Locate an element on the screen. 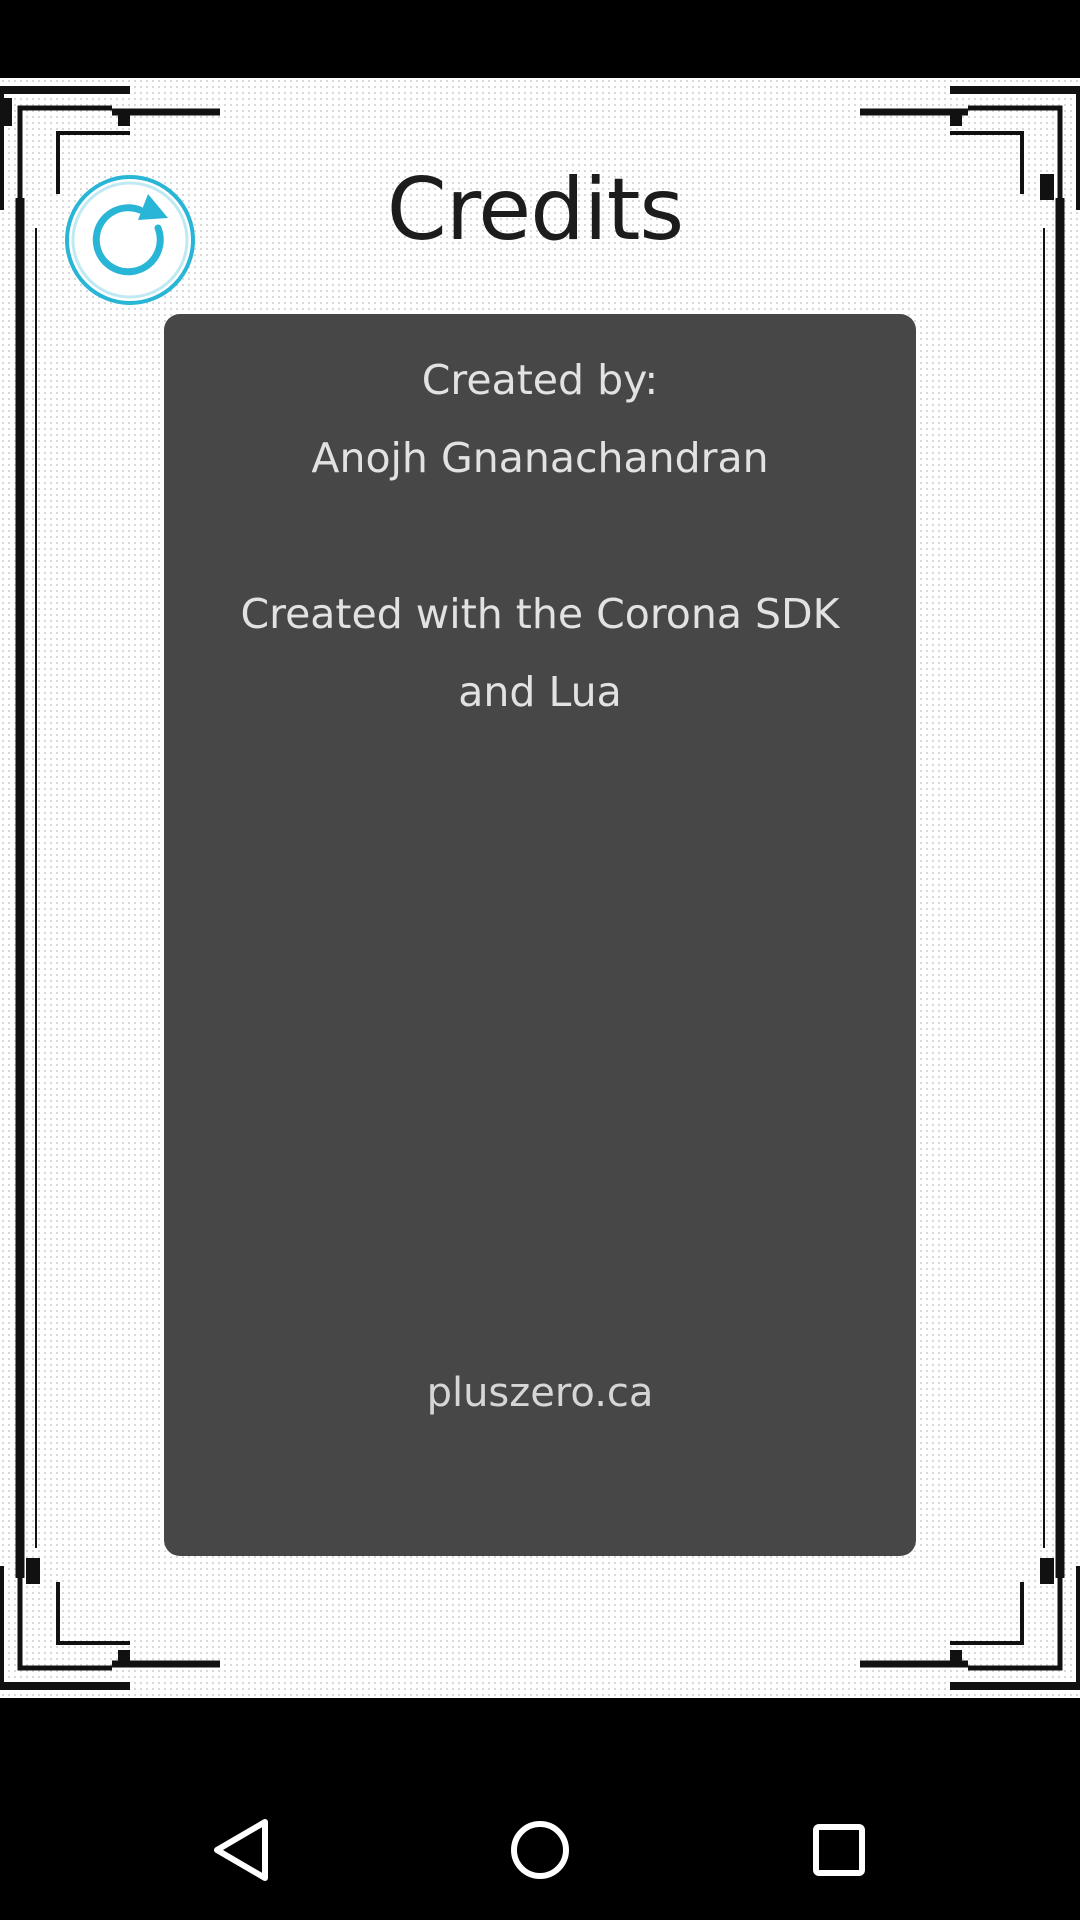  home-button is located at coordinates (540, 1850).